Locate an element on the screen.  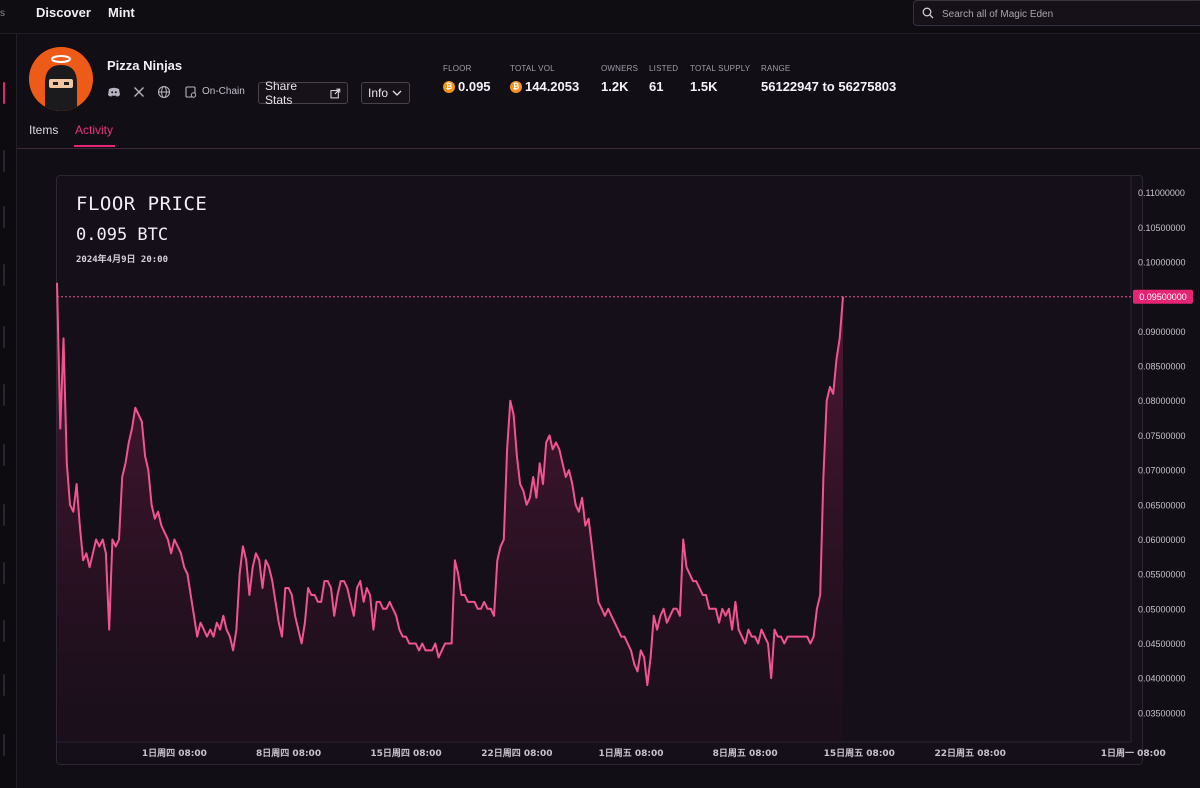
y-tick-label: 0.10000000 is located at coordinates (1162, 263).